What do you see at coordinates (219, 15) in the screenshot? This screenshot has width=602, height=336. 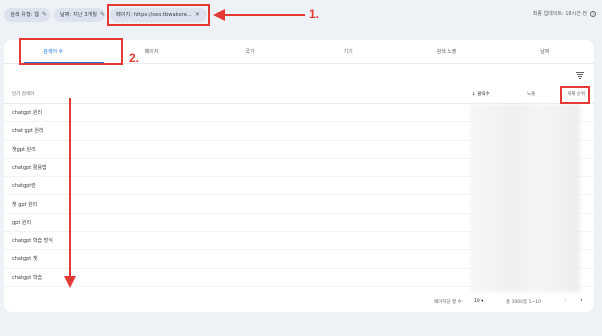 I see `annotation-arrowhead-left-icon` at bounding box center [219, 15].